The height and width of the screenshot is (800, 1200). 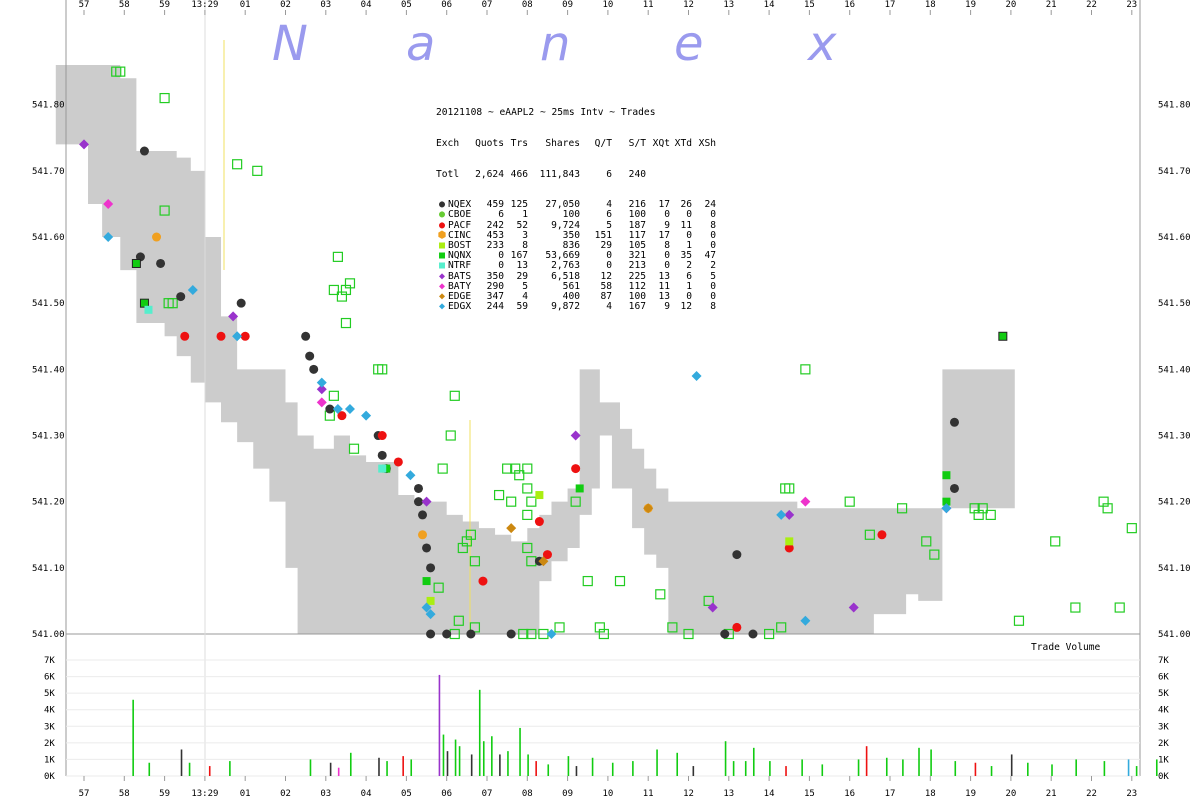 I want to click on x-tick-label-top: 01, so click(x=245, y=5).